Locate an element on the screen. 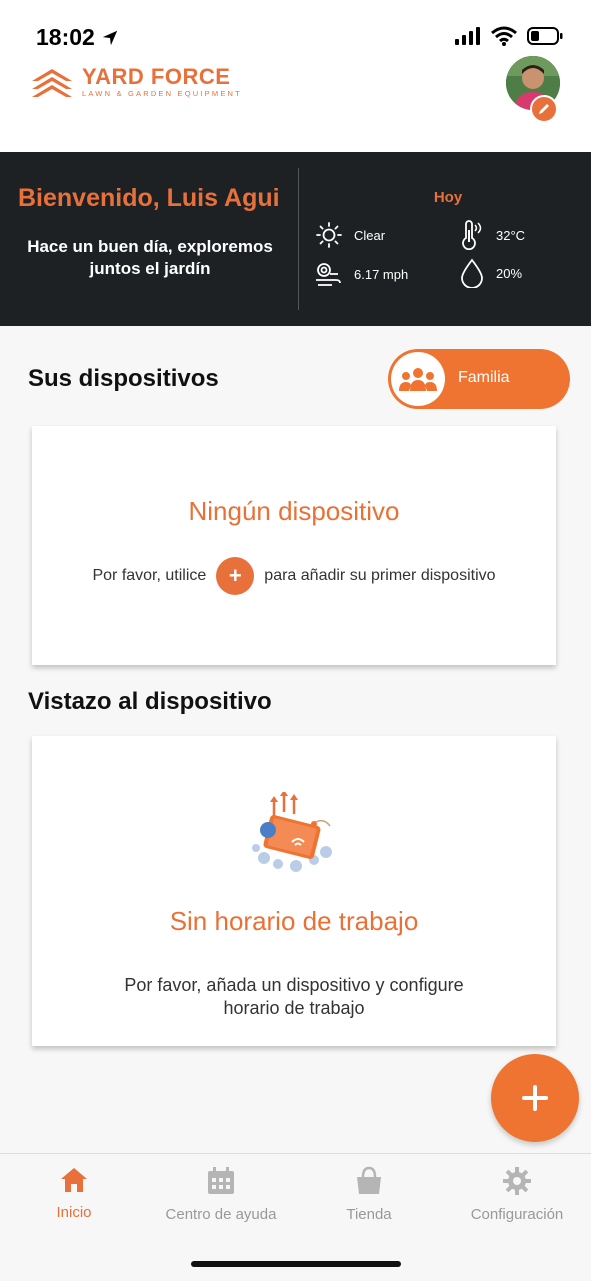 The width and height of the screenshot is (591, 1281). brand-logo: YARD FORCE LAWN & GARDEN EQUIPMENT is located at coordinates (136, 82).